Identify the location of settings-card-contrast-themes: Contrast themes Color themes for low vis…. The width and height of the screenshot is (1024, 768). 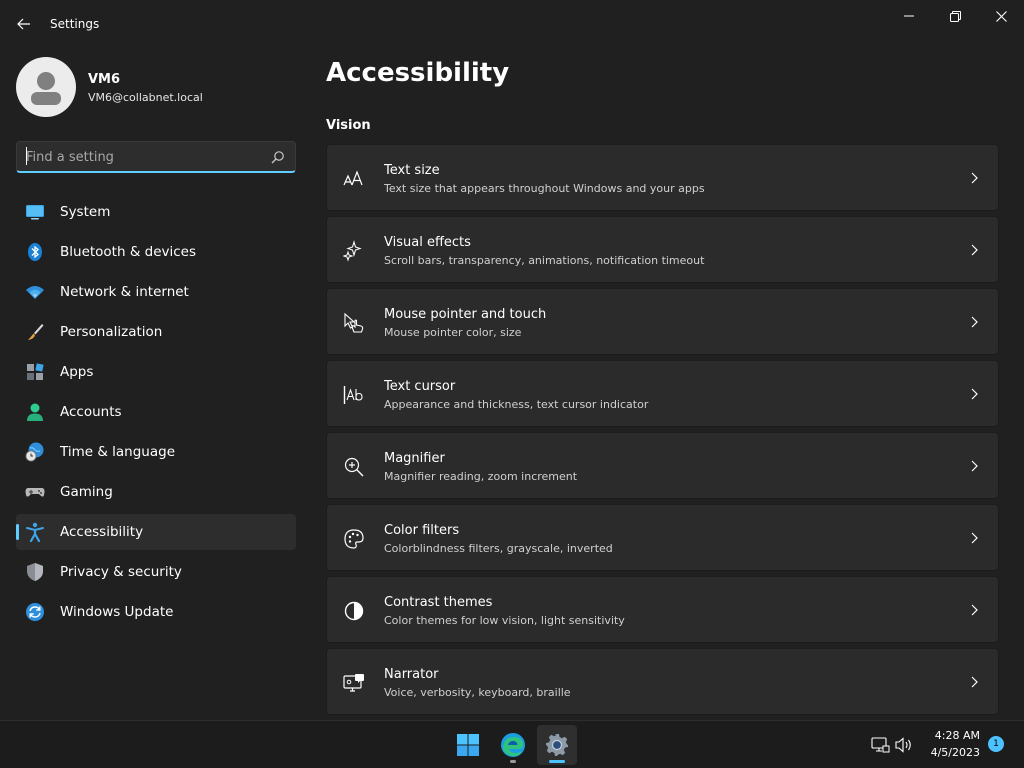
(662, 609).